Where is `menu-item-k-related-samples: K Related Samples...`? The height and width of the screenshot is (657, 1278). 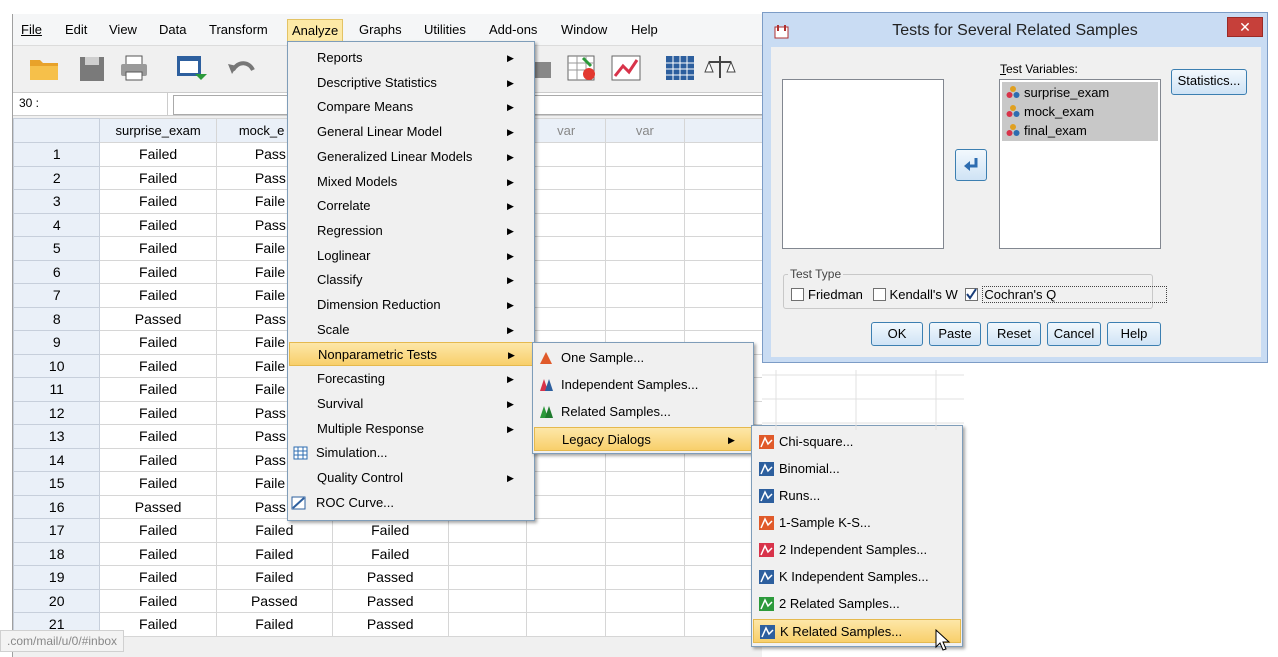
menu-item-k-related-samples: K Related Samples... is located at coordinates (857, 631).